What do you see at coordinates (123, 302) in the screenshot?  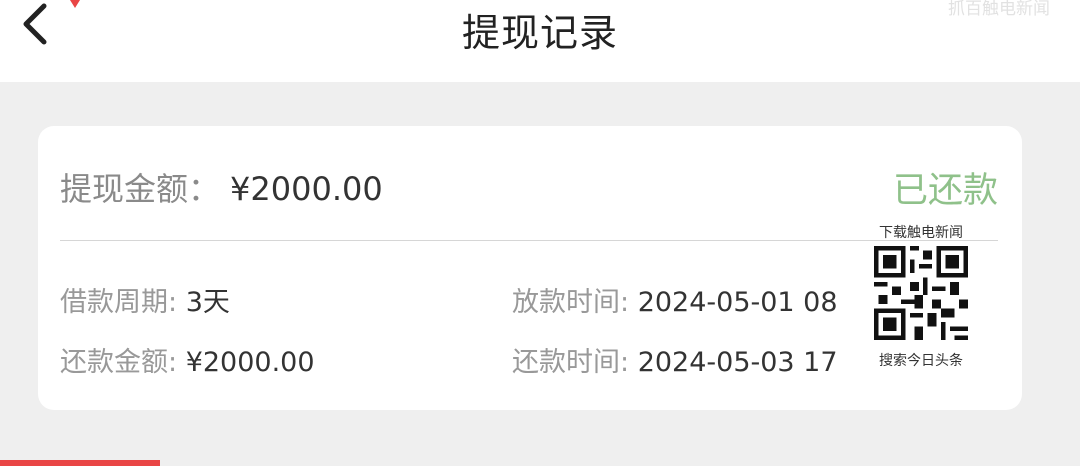 I see `loan-period-label: 借款周期:` at bounding box center [123, 302].